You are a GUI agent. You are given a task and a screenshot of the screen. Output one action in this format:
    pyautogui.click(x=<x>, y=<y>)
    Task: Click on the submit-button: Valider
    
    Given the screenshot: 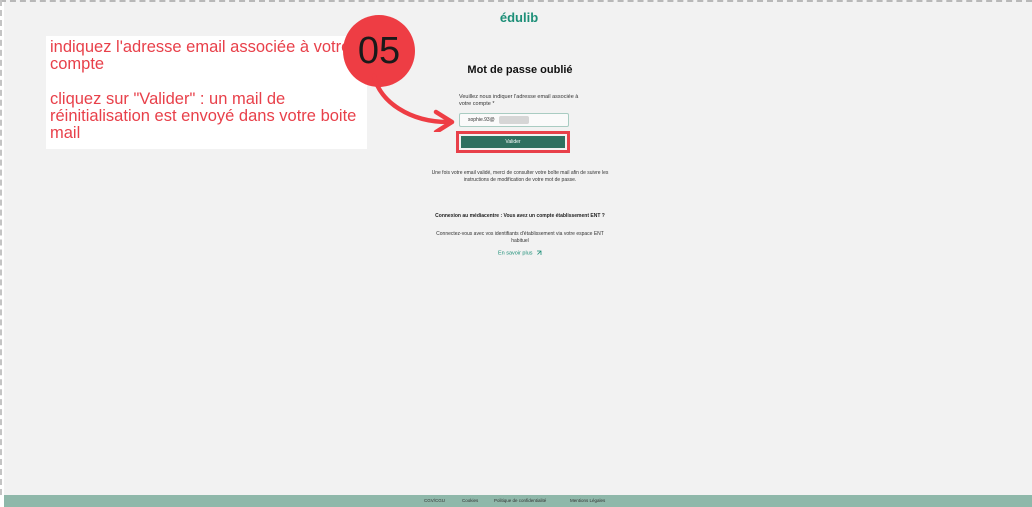 What is the action you would take?
    pyautogui.click(x=513, y=142)
    